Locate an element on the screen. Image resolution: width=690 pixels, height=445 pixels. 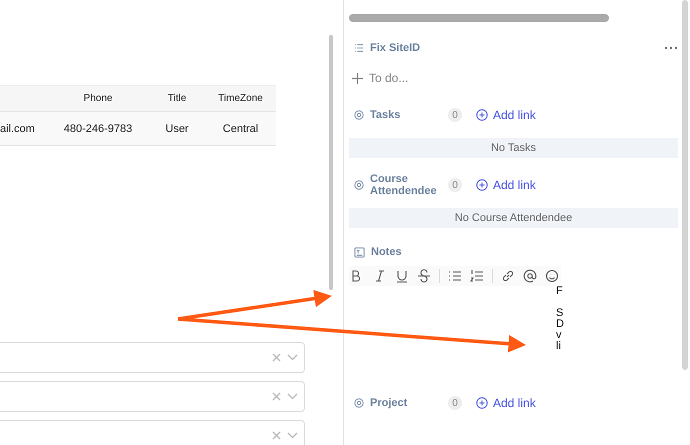
table-cell-text: 480-246-9783 is located at coordinates (98, 128).